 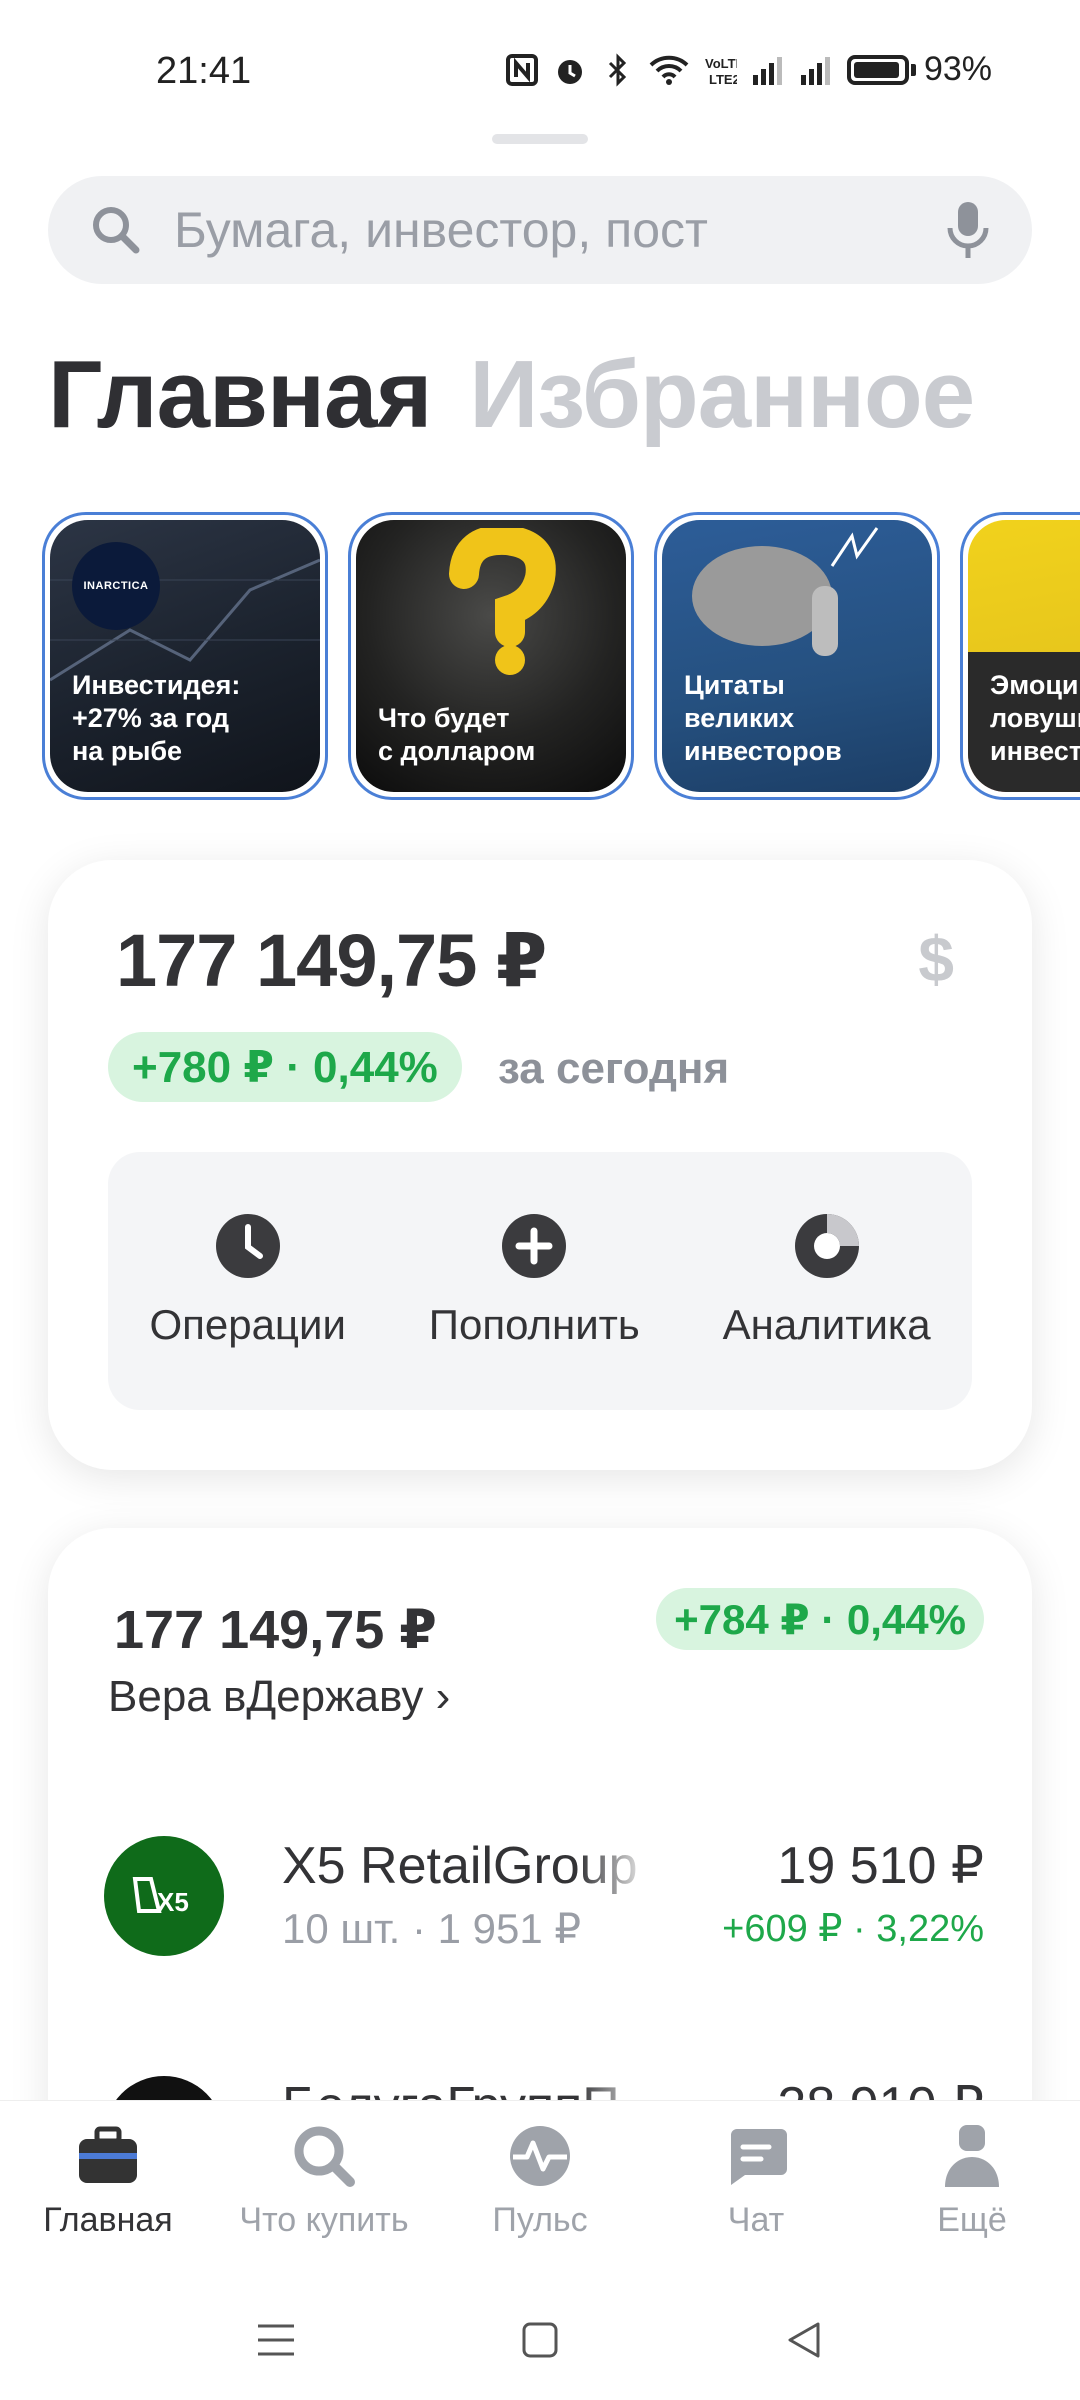 What do you see at coordinates (116, 586) in the screenshot?
I see `company-logo: INARCTICA` at bounding box center [116, 586].